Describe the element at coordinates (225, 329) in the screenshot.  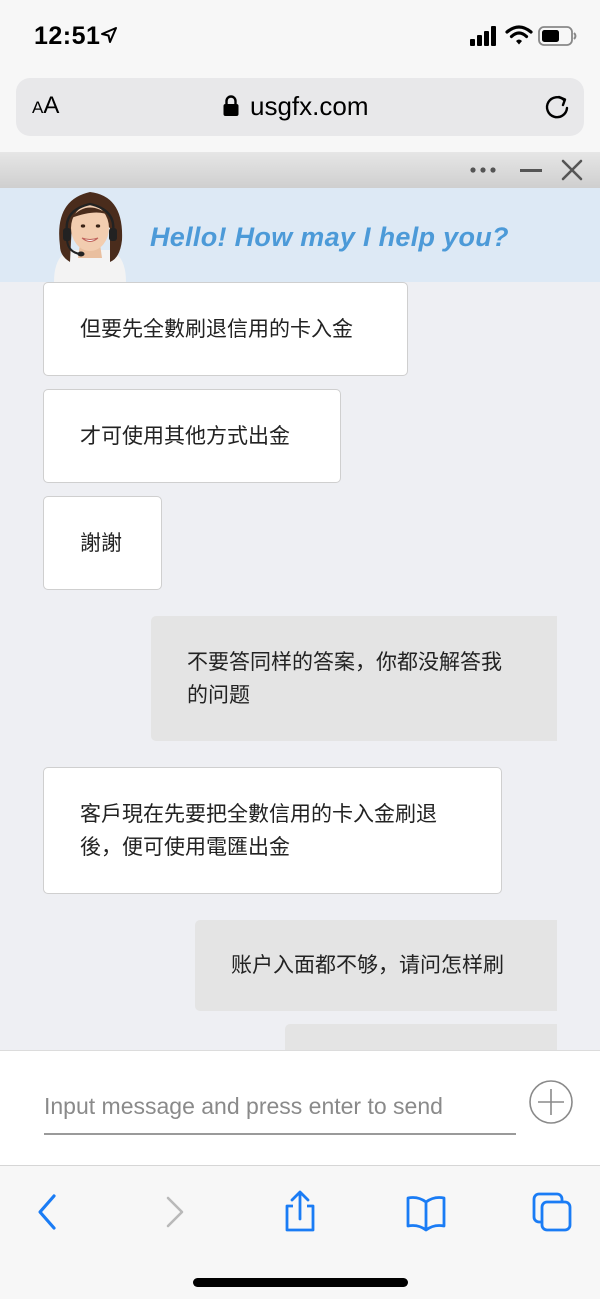
I see `agent-message: 但要先全數刷退信用的卡入金` at that location.